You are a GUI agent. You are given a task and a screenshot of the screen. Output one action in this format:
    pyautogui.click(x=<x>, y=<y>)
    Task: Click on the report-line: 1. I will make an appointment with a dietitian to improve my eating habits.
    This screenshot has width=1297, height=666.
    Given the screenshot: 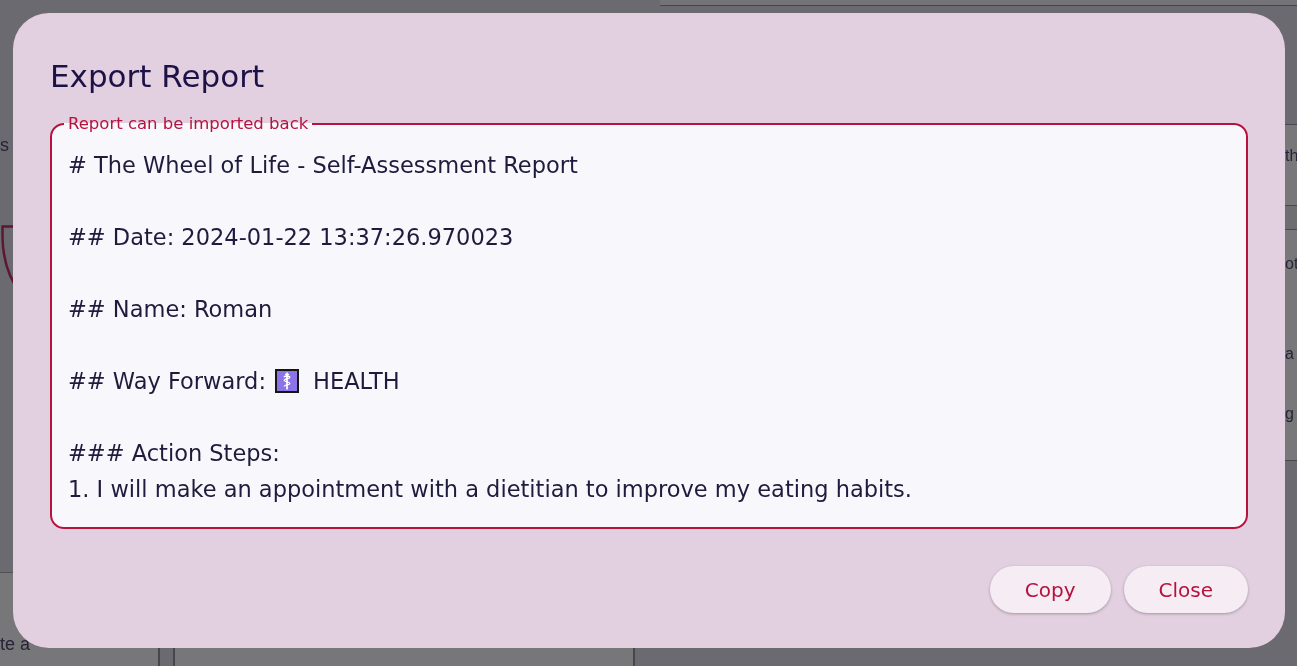 What is the action you would take?
    pyautogui.click(x=490, y=489)
    